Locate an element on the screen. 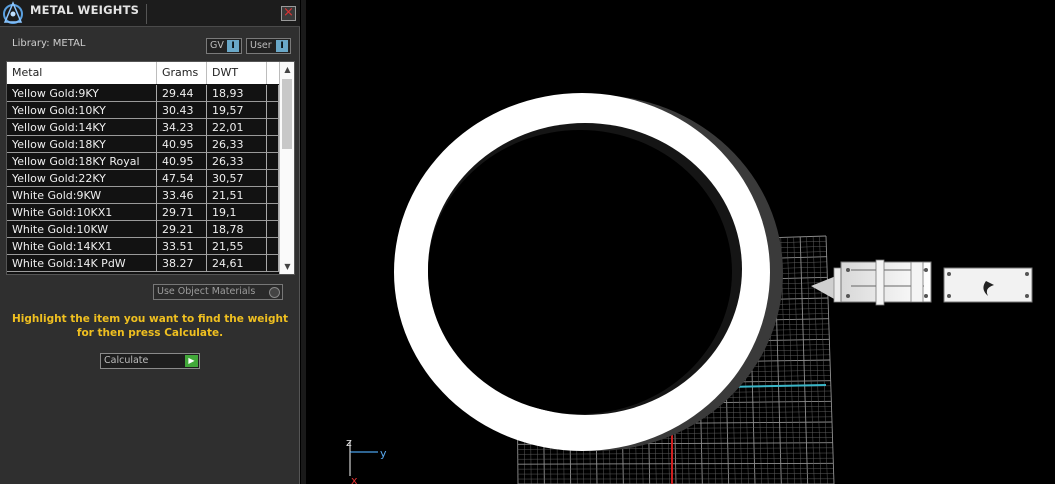 This screenshot has height=484, width=1055. cell-grams: 29.71 is located at coordinates (182, 212).